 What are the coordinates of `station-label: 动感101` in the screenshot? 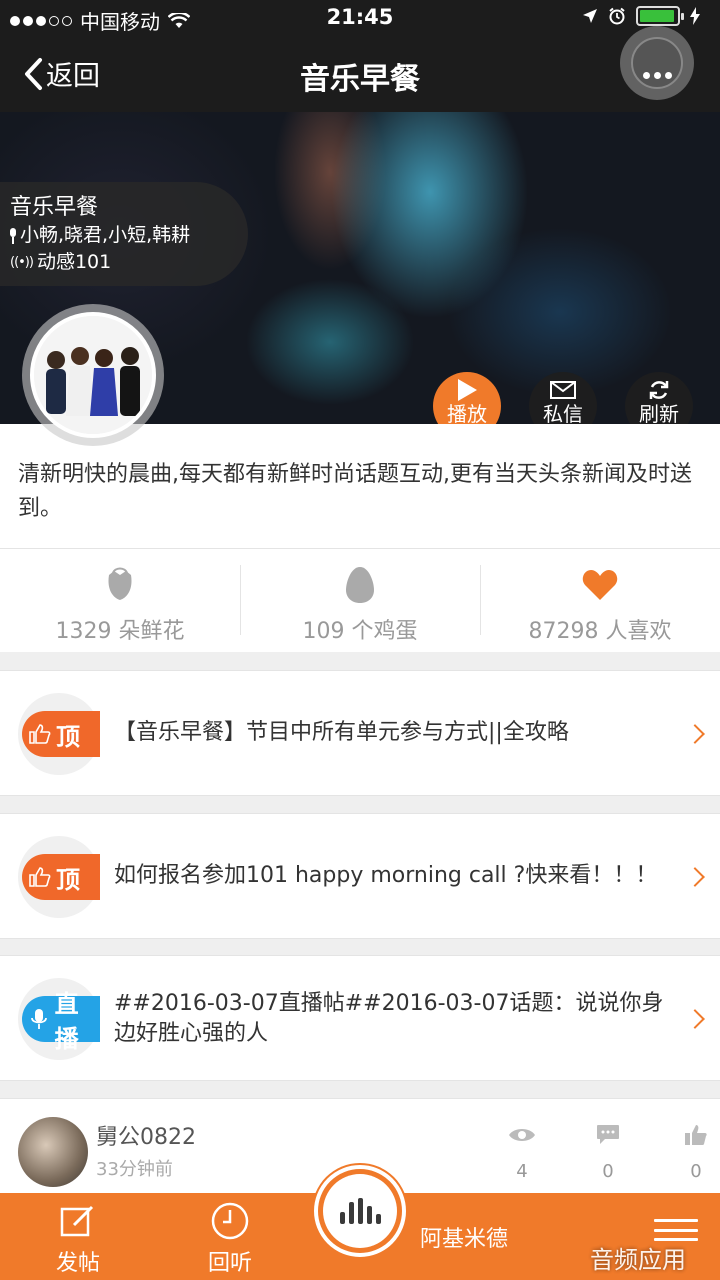 It's located at (74, 262).